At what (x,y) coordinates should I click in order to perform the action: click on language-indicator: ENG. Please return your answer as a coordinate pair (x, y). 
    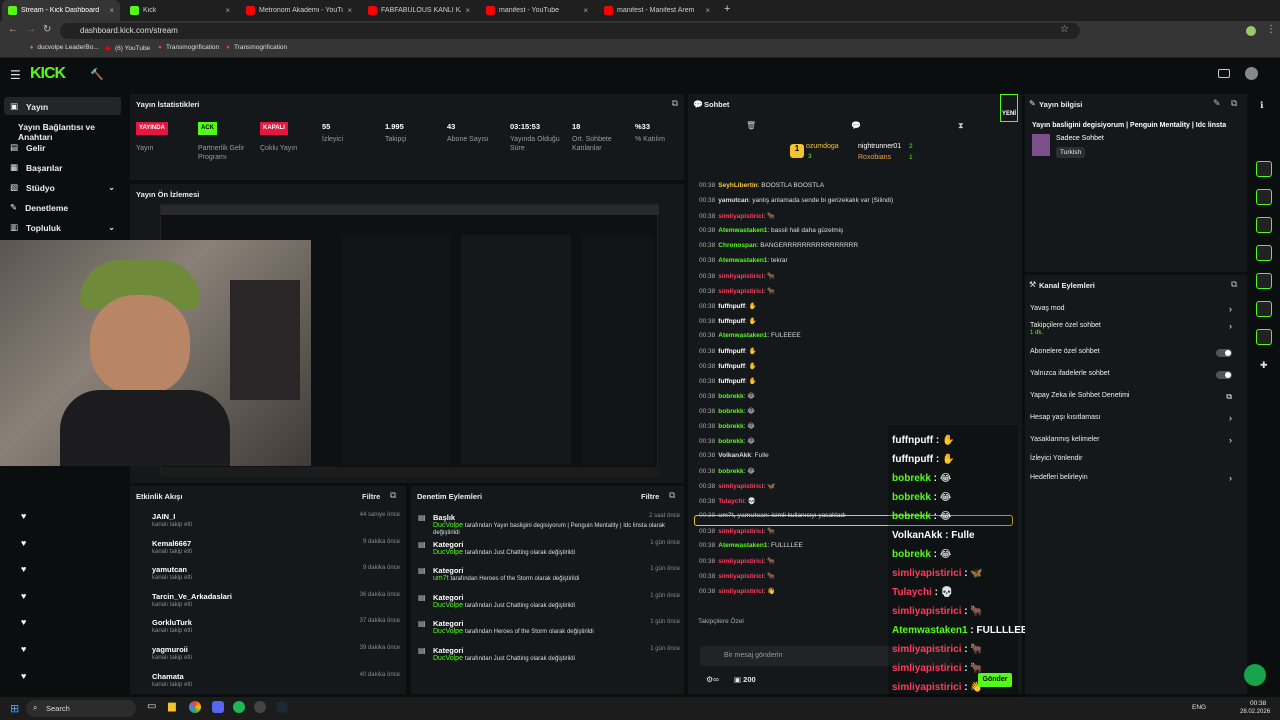
    Looking at the image, I should click on (1199, 707).